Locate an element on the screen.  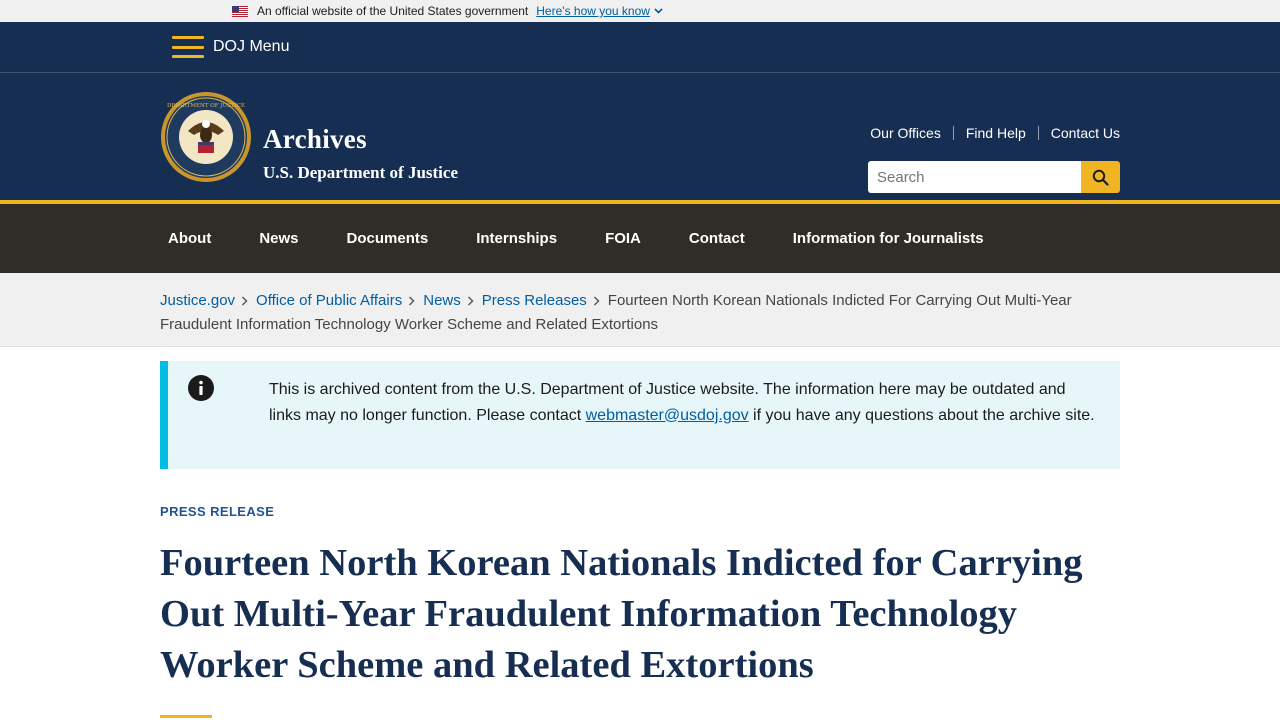
nav-item-information-for-journalists: Information for Journalists is located at coordinates (888, 238).